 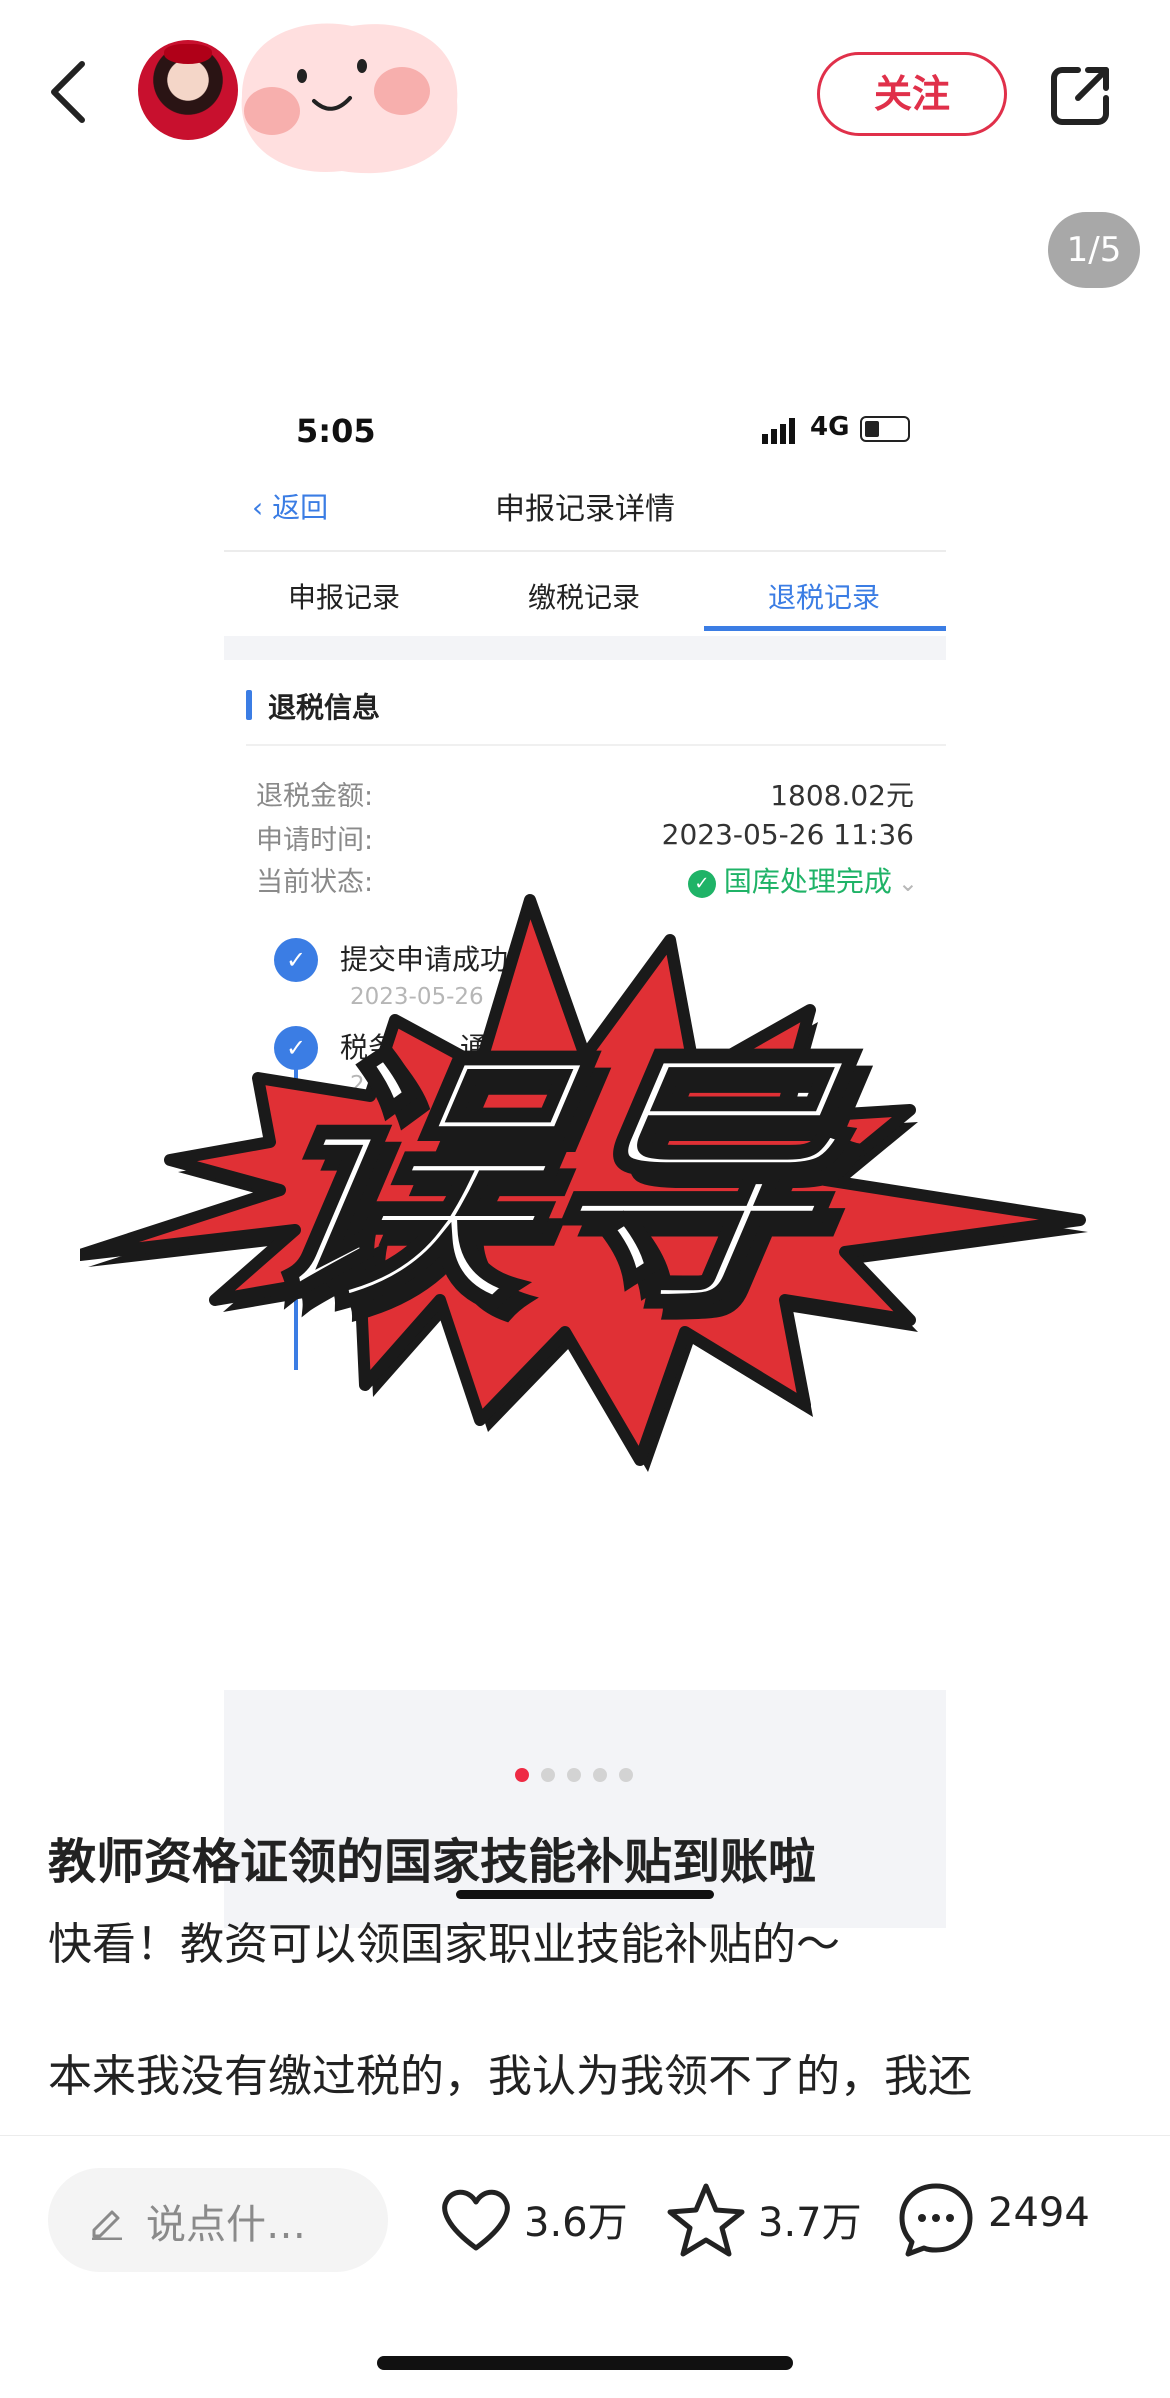 What do you see at coordinates (1039, 2213) in the screenshot?
I see `comment-count: 2494` at bounding box center [1039, 2213].